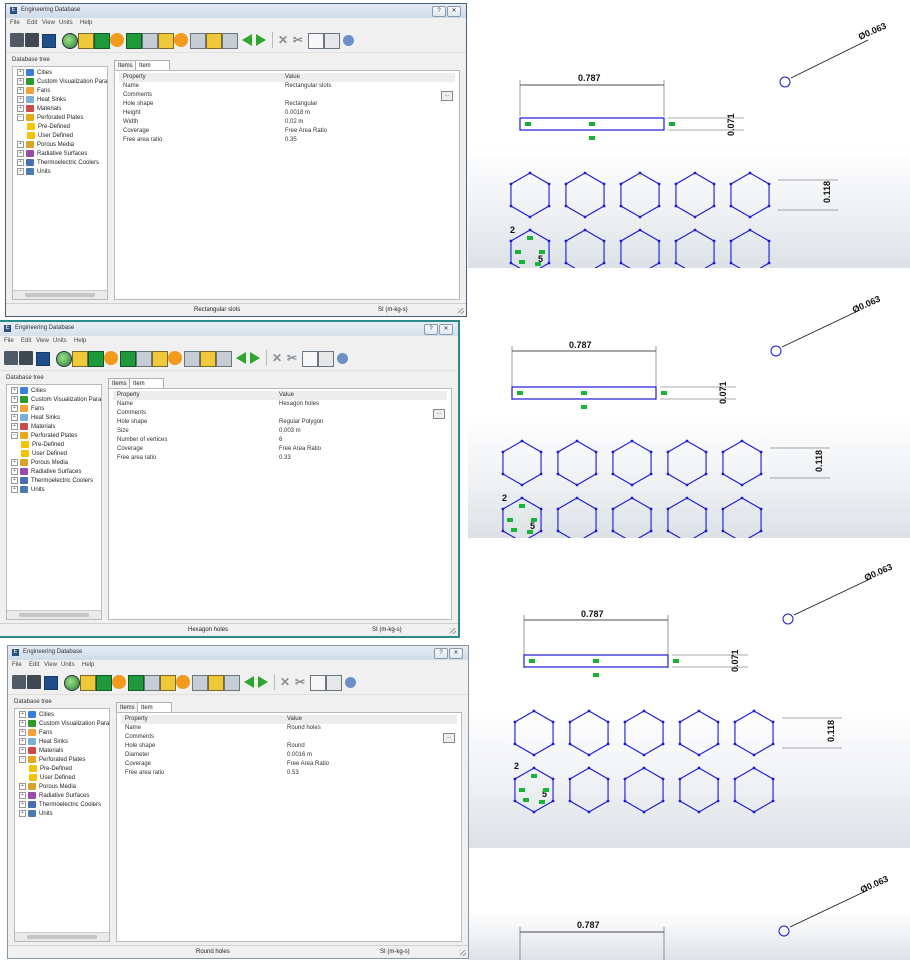 This screenshot has width=910, height=960. What do you see at coordinates (160, 359) in the screenshot?
I see `porous-icon` at bounding box center [160, 359].